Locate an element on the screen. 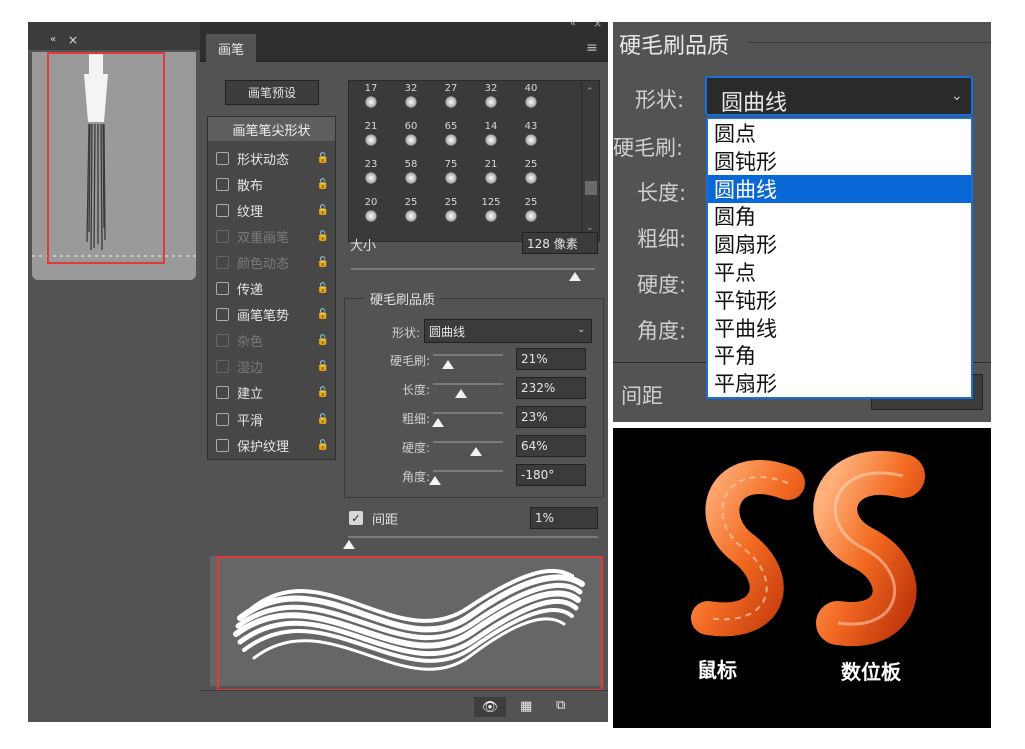 This screenshot has width=1025, height=749. new-preset-icon: ⧉ is located at coordinates (560, 705).